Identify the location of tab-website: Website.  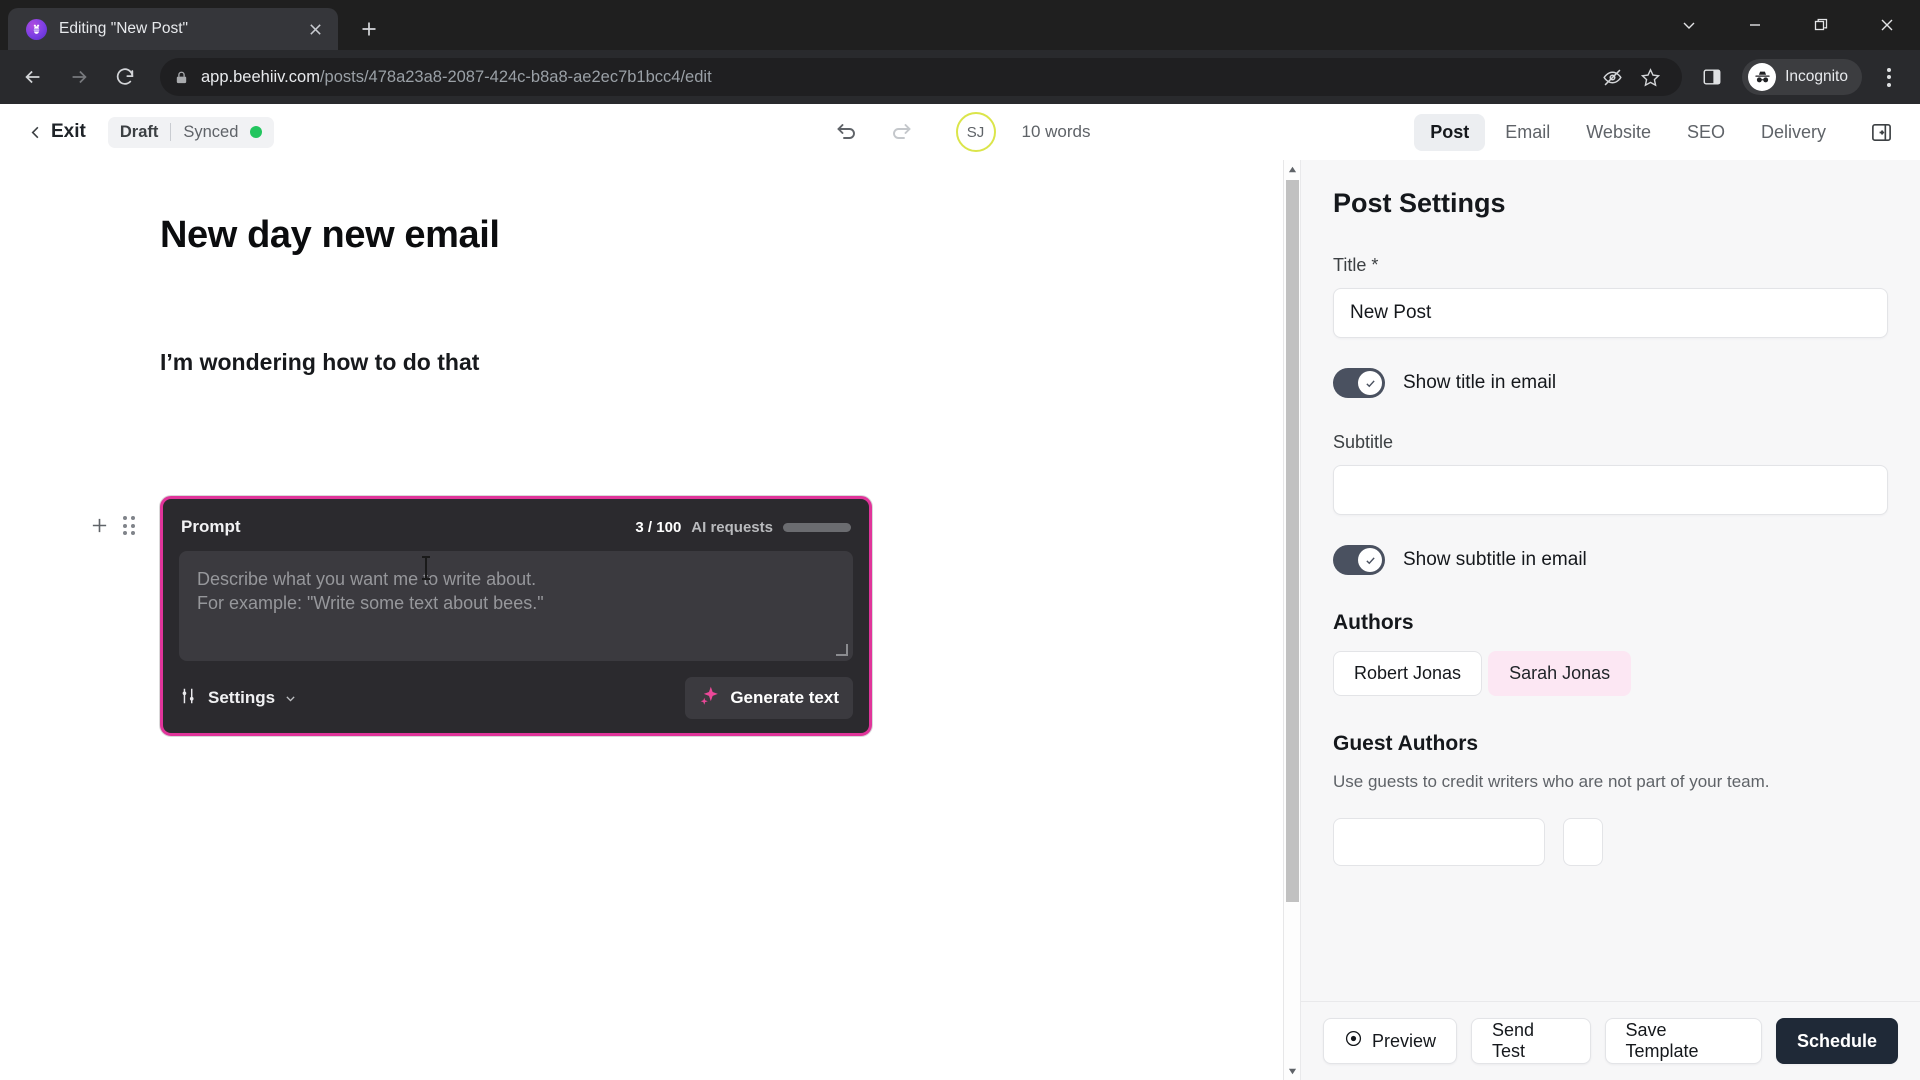
(1618, 132).